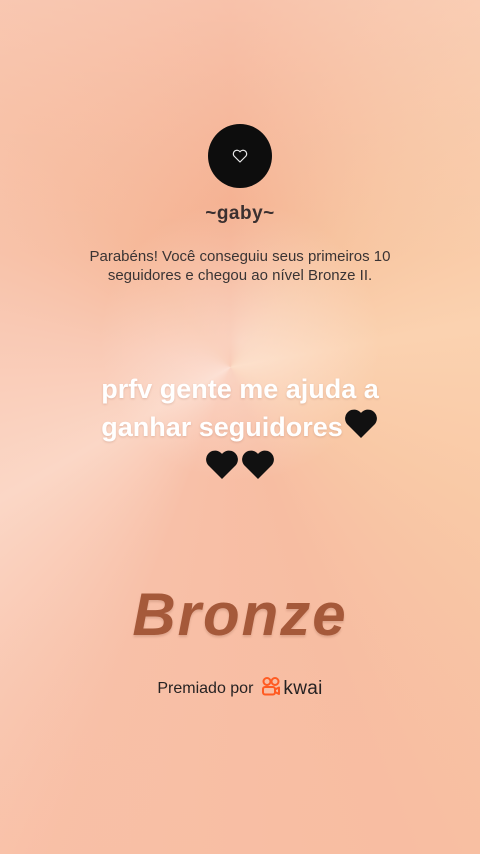  I want to click on avatar, so click(240, 156).